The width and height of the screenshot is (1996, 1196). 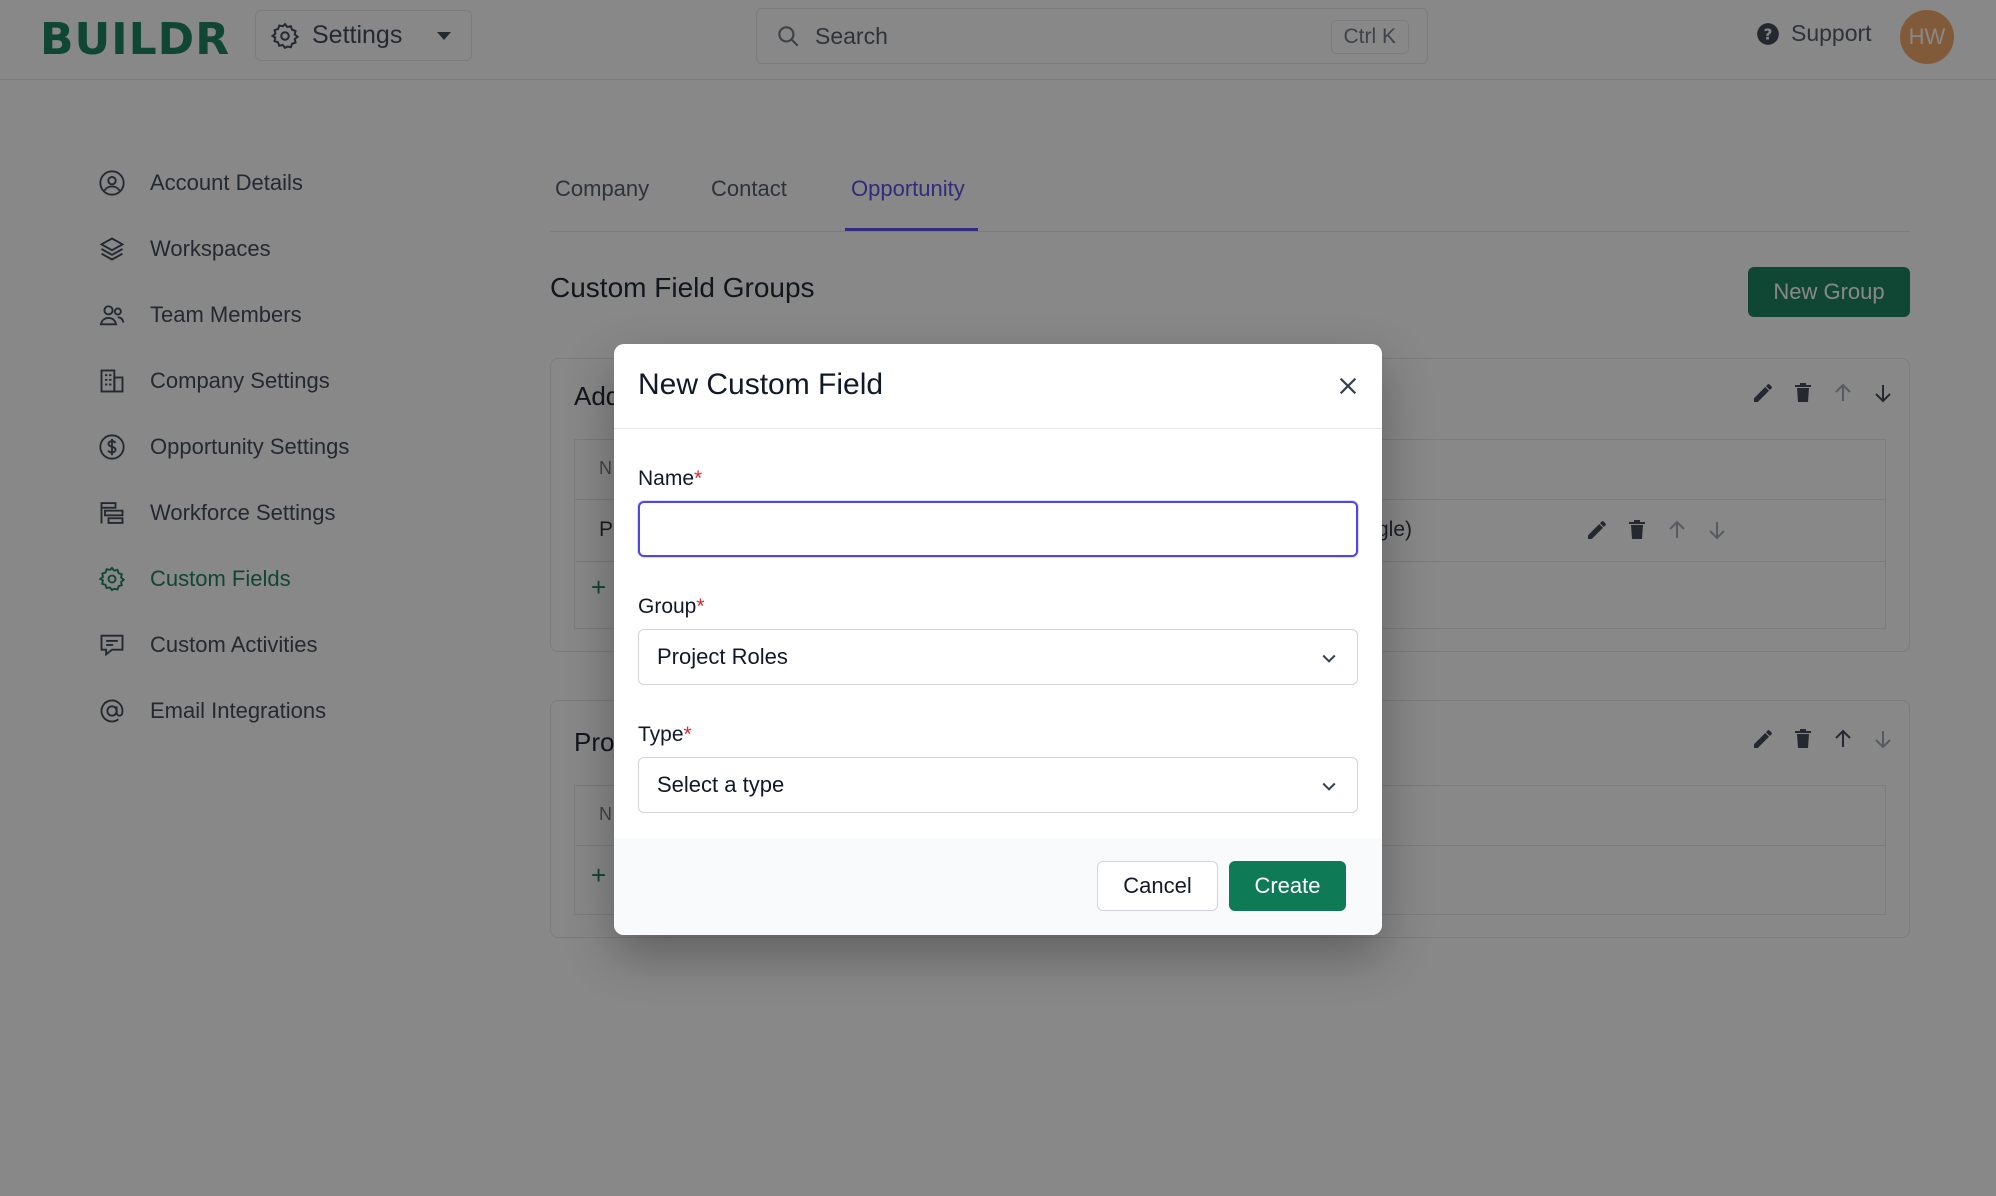 What do you see at coordinates (722, 656) in the screenshot?
I see `group-select-value: Project Roles` at bounding box center [722, 656].